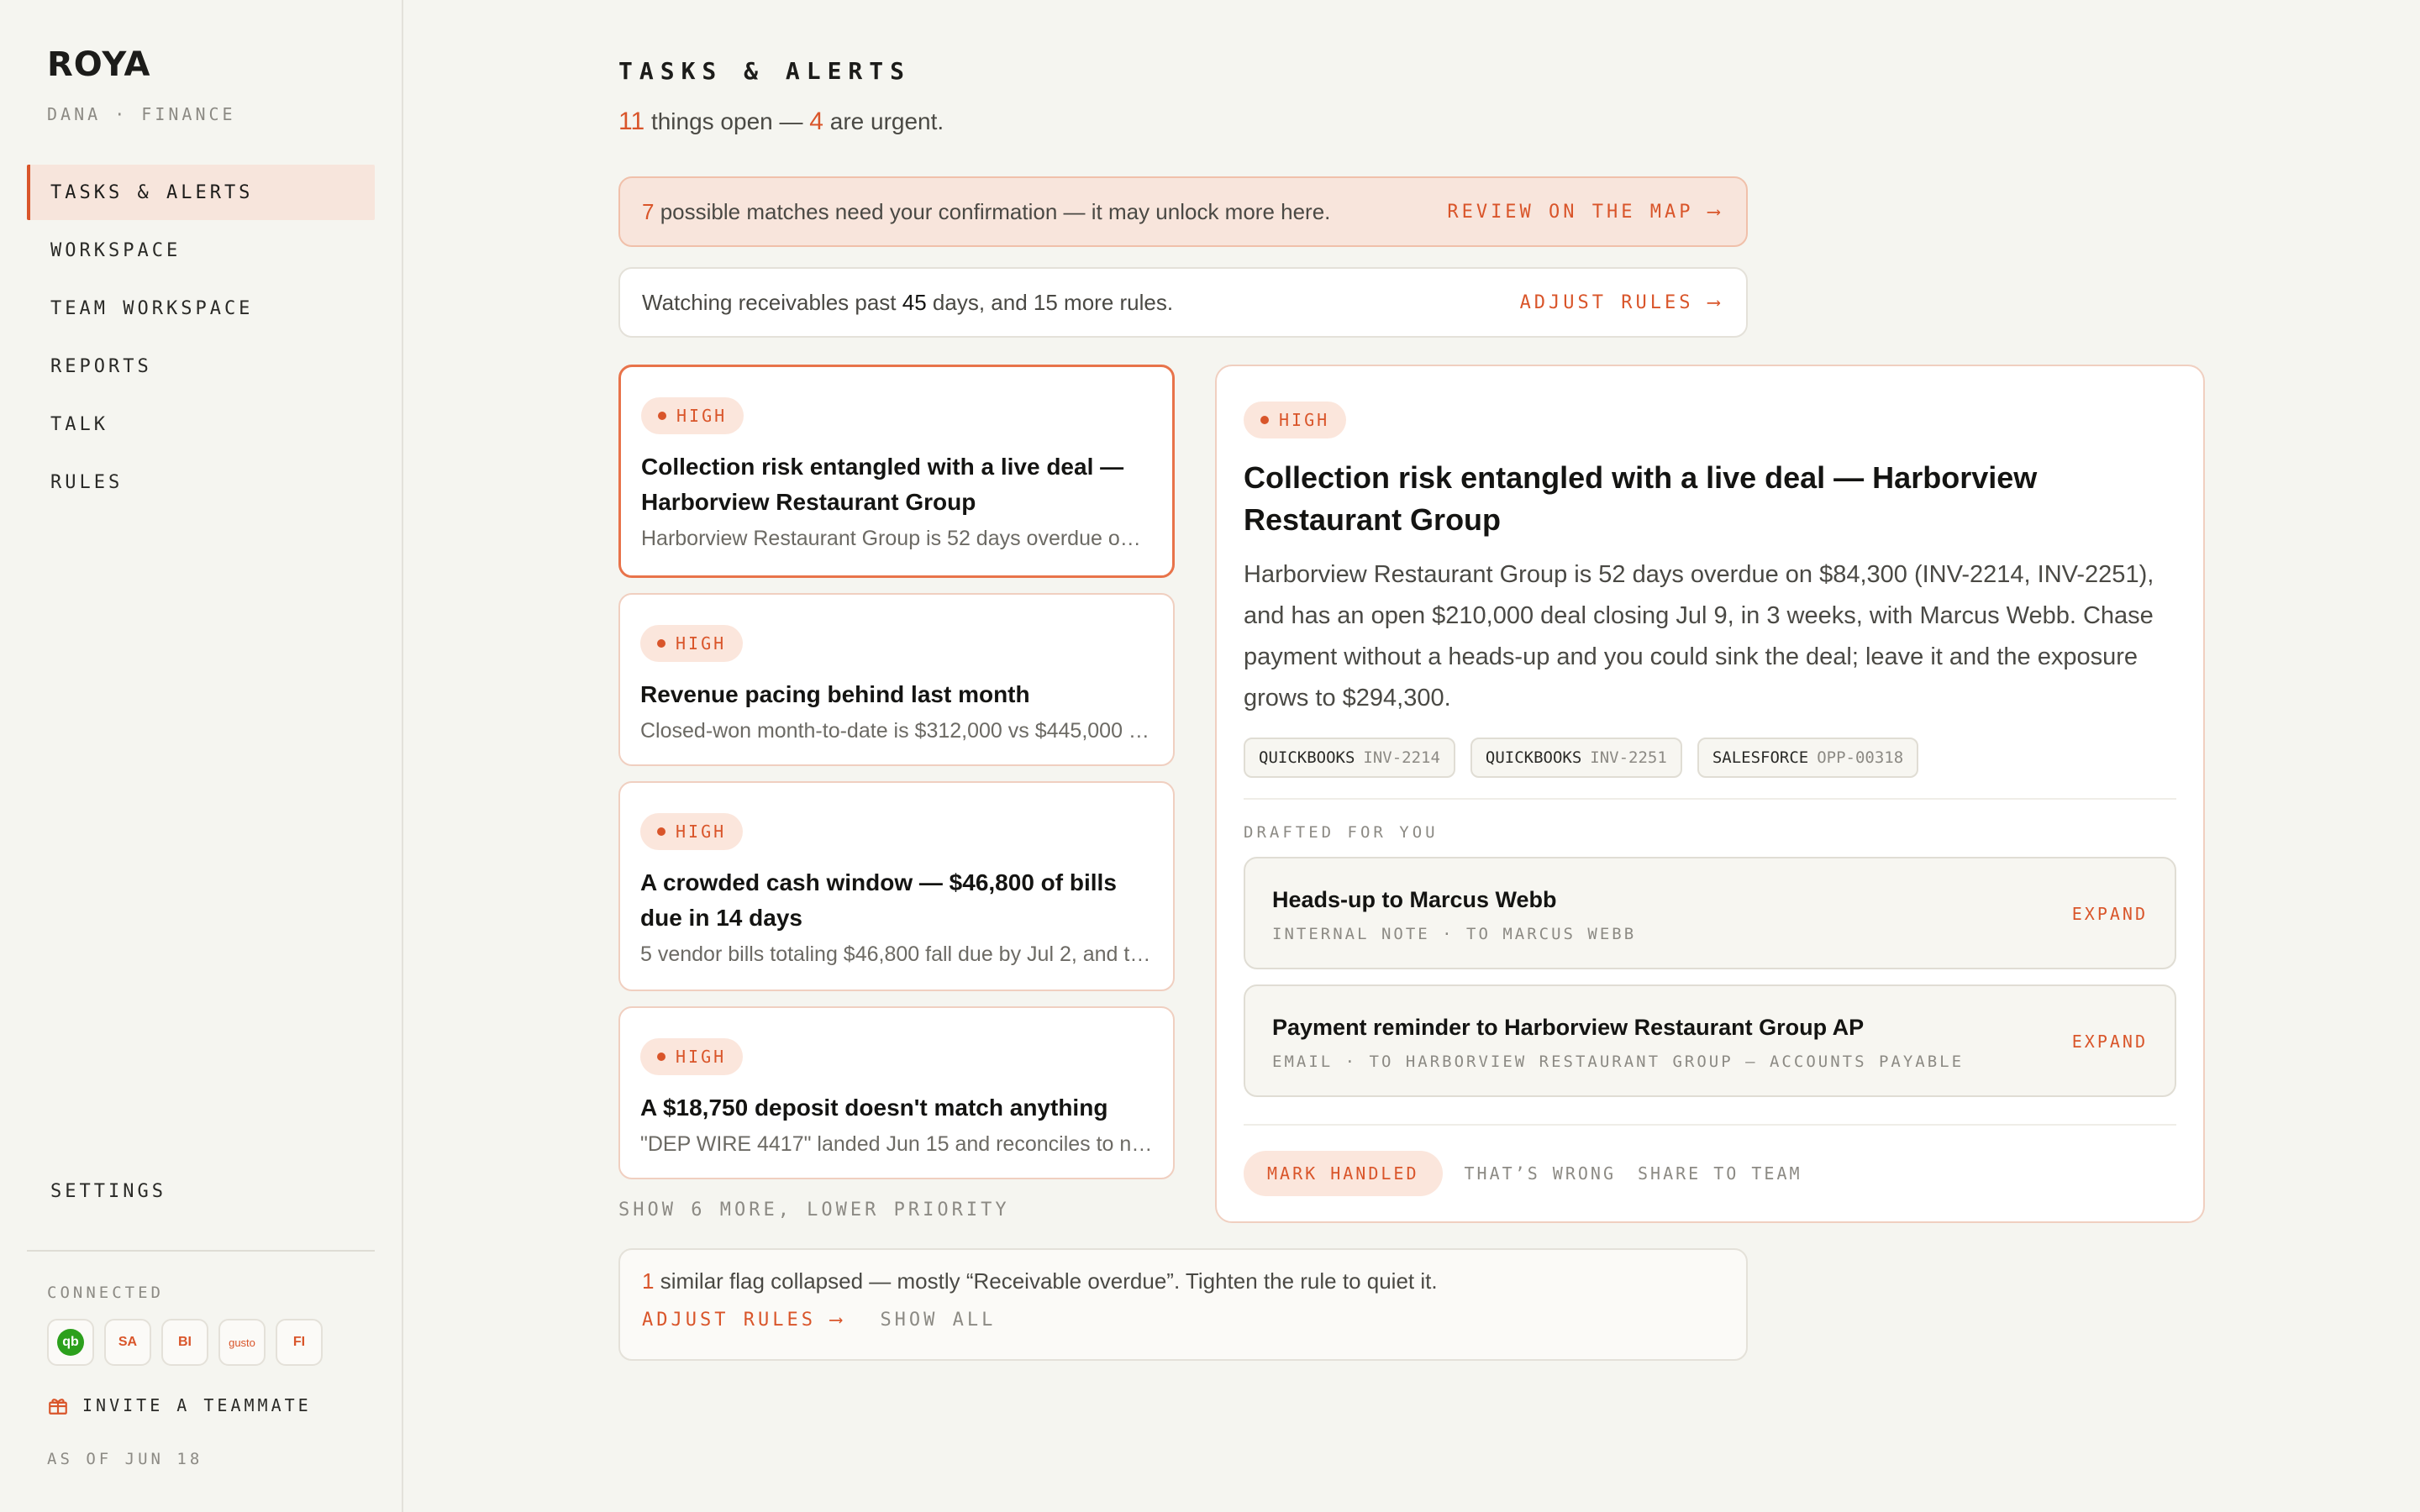  What do you see at coordinates (886, 121) in the screenshot?
I see `urgent-text: are urgent.` at bounding box center [886, 121].